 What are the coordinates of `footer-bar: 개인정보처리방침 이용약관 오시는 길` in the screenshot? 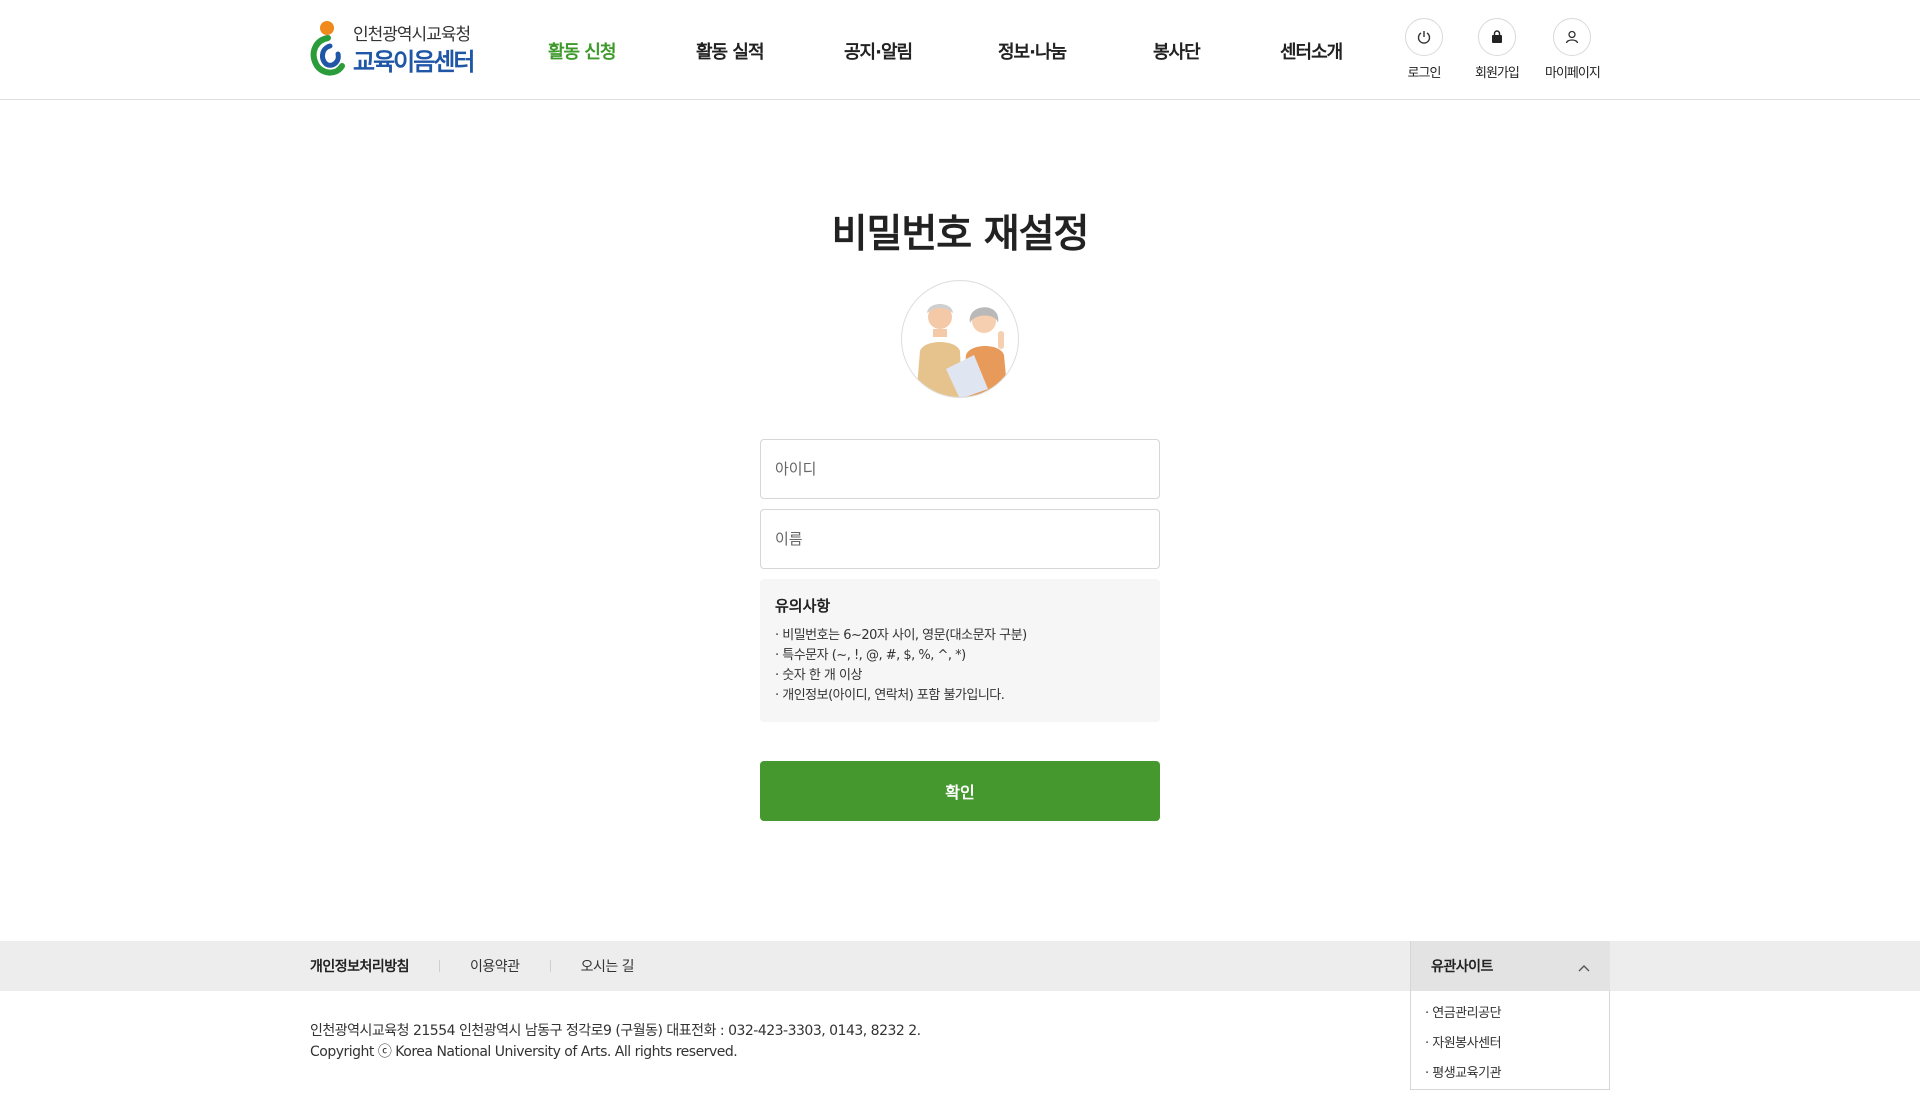 It's located at (960, 966).